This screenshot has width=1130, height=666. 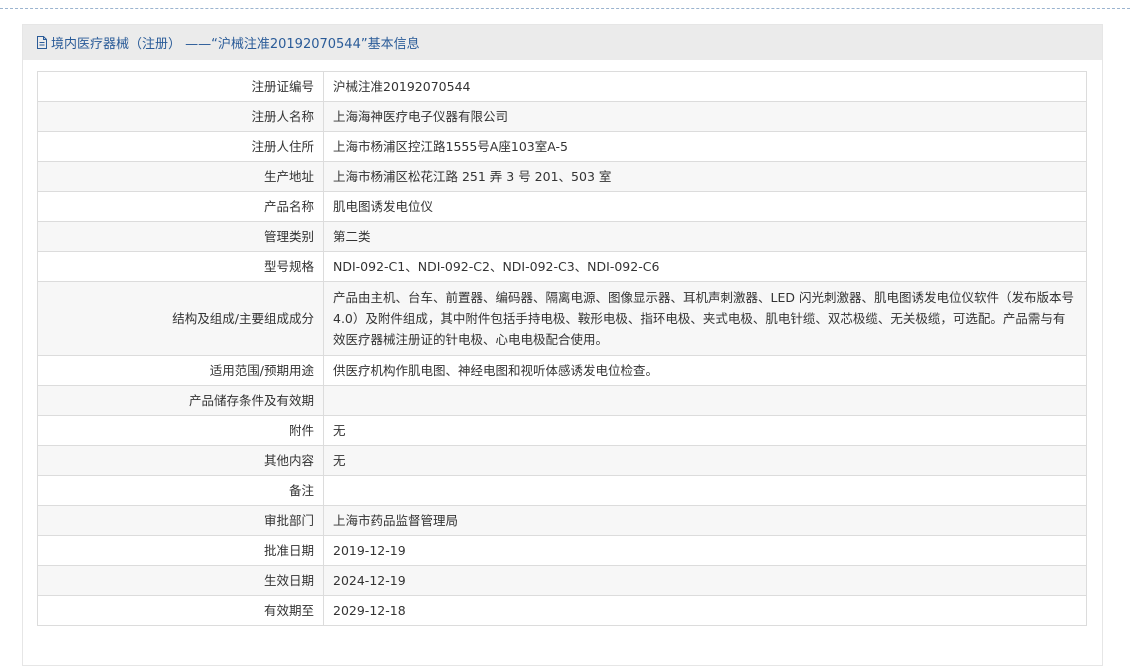 What do you see at coordinates (180, 318) in the screenshot?
I see `field-label: 结构及组成/主要组成成分` at bounding box center [180, 318].